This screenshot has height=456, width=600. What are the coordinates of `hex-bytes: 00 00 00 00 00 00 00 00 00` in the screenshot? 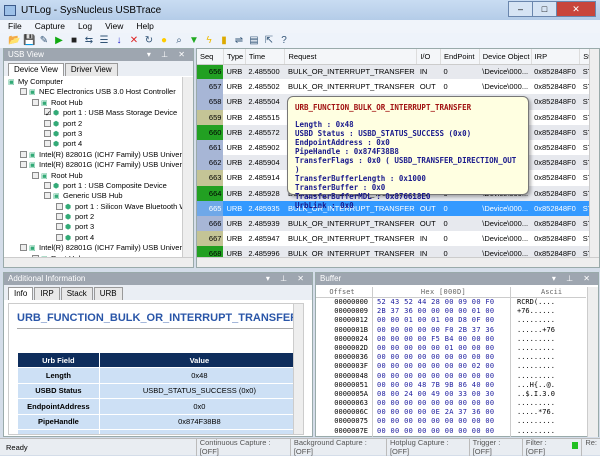 It's located at (442, 404).